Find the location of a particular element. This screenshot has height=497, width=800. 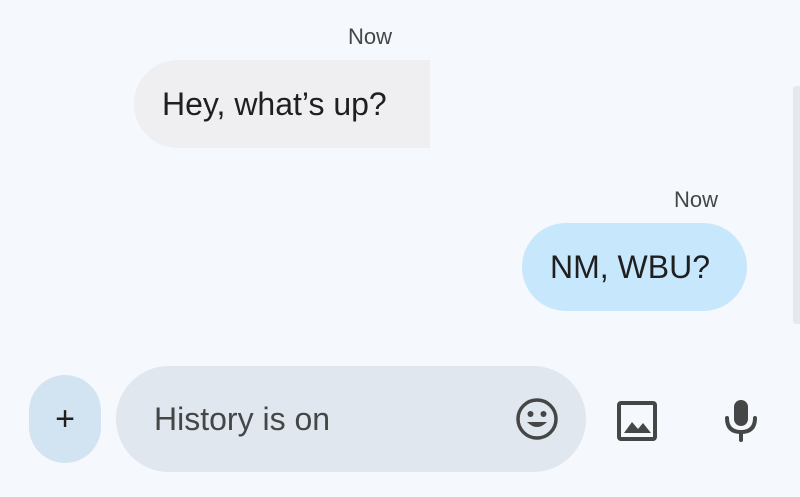

add-attachment-button: + is located at coordinates (65, 419).